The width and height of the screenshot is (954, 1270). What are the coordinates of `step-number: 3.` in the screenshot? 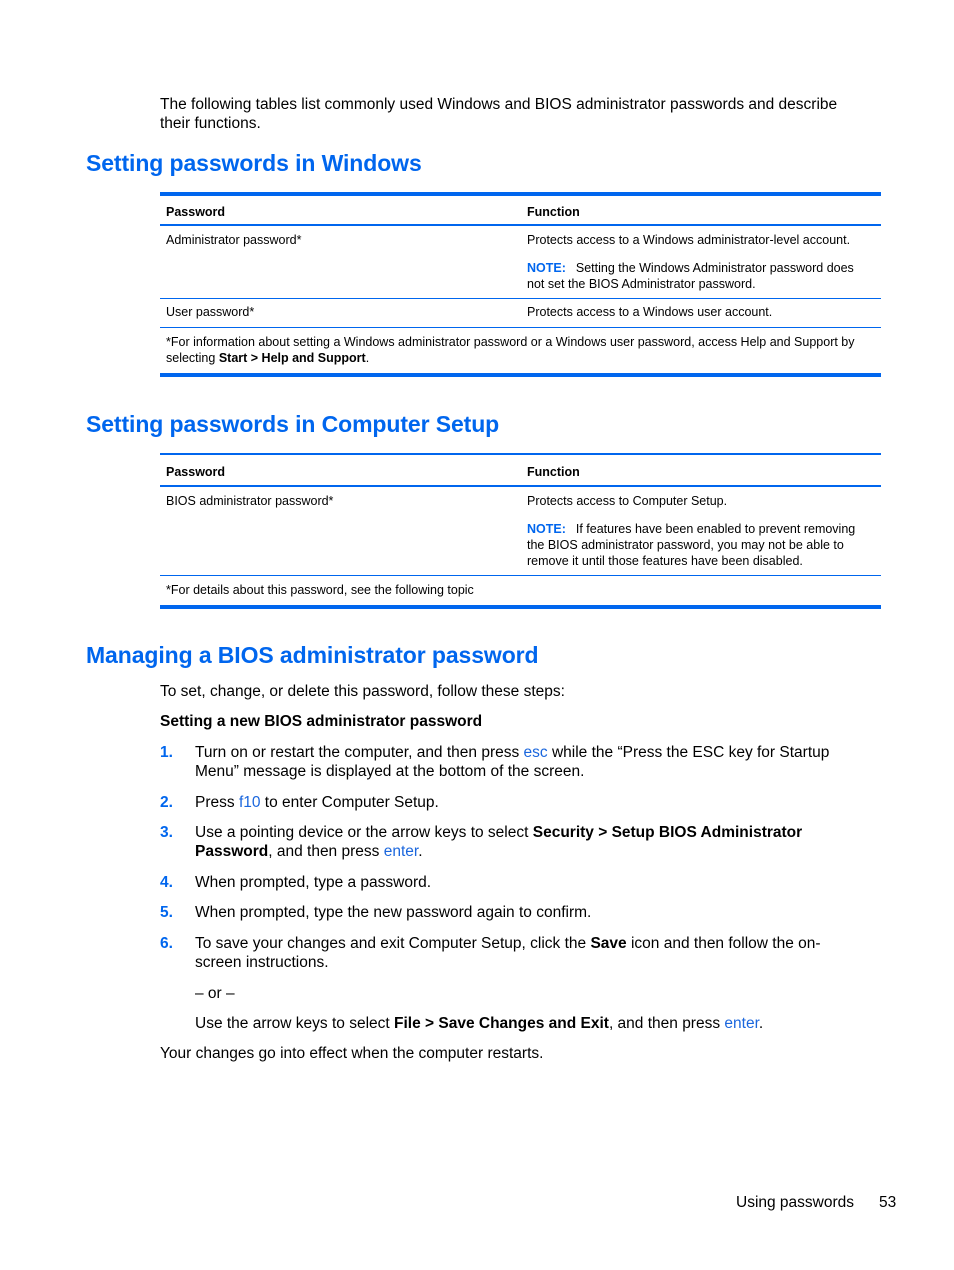 It's located at (166, 832).